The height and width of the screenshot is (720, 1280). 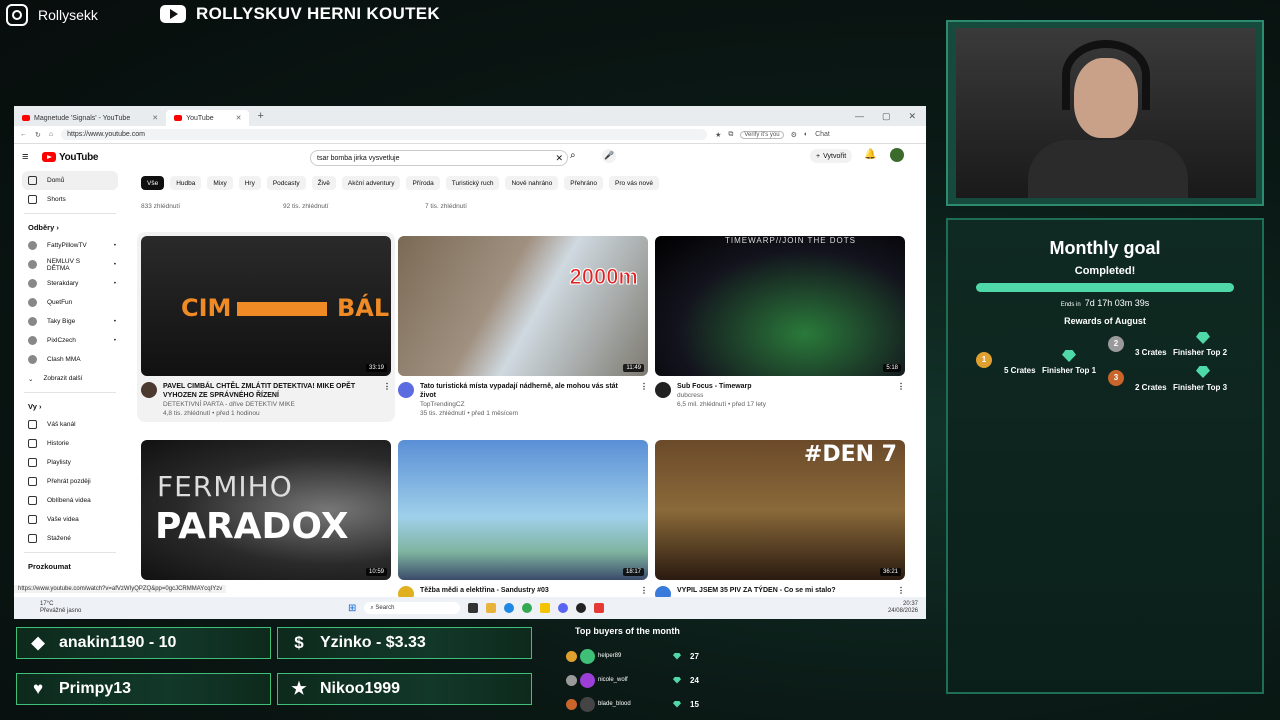 What do you see at coordinates (484, 590) in the screenshot?
I see `video-title: Těžba mědi a elektřina - Sandustry #03` at bounding box center [484, 590].